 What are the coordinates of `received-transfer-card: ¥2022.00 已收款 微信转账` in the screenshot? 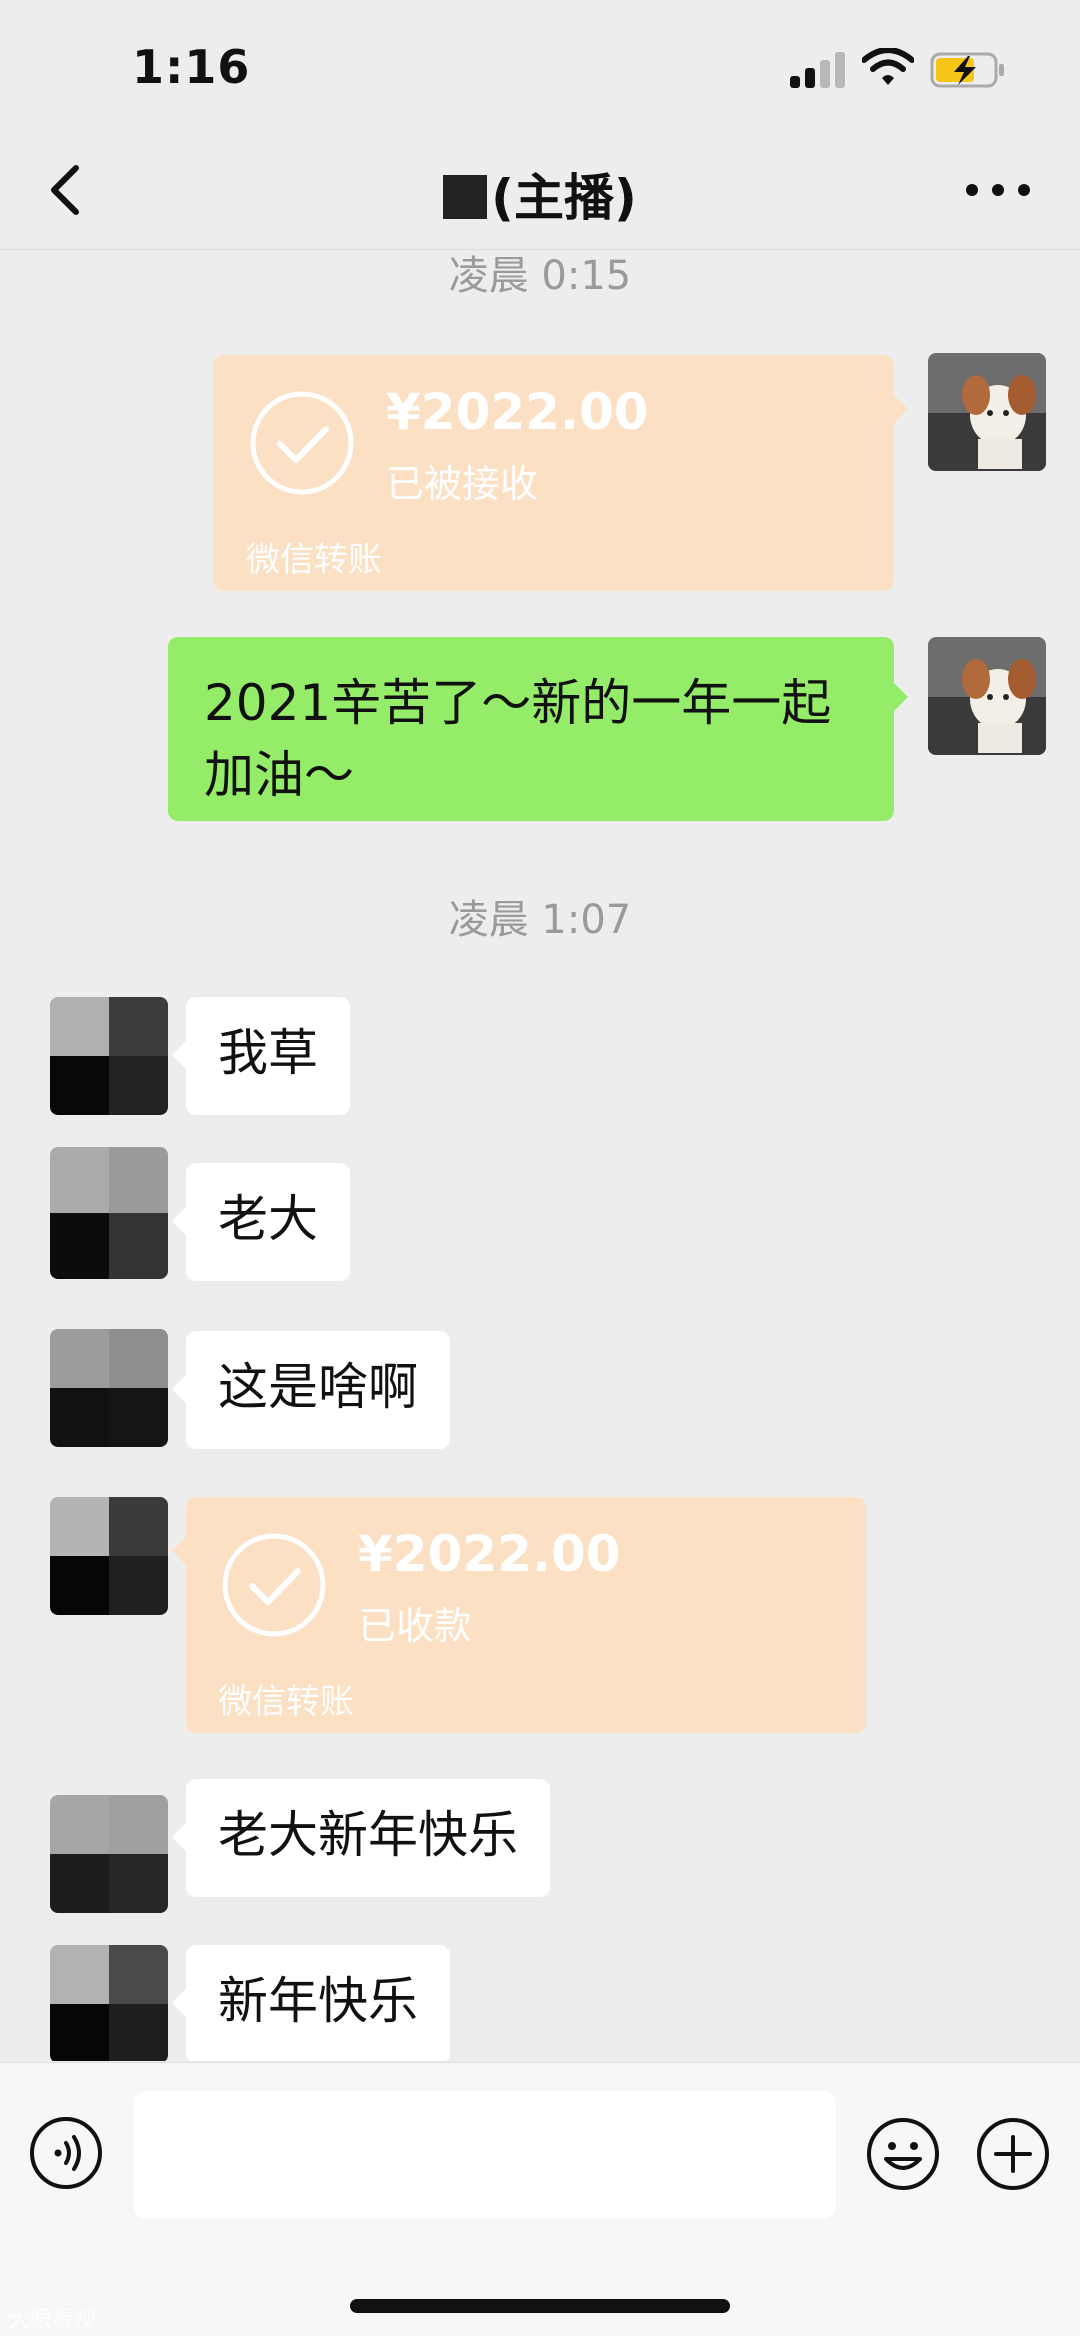 It's located at (519, 1615).